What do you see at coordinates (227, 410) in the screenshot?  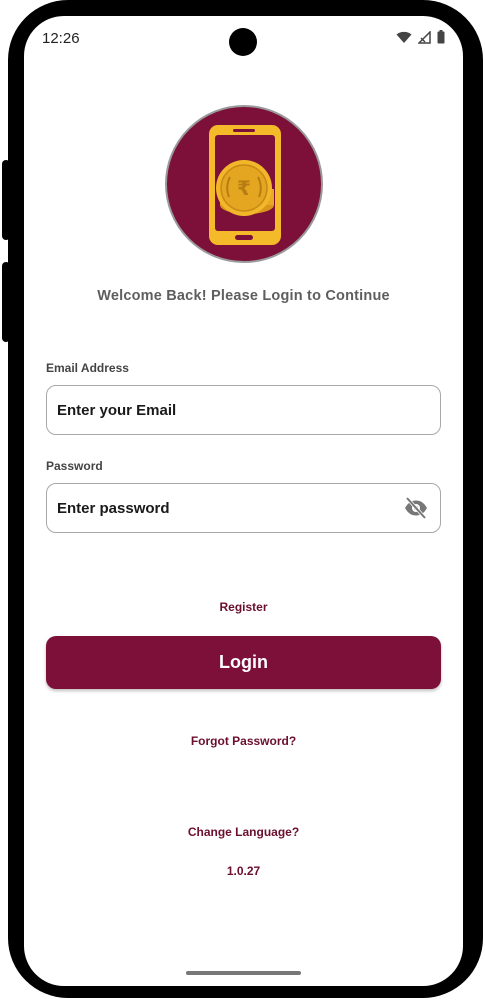 I see `email-input` at bounding box center [227, 410].